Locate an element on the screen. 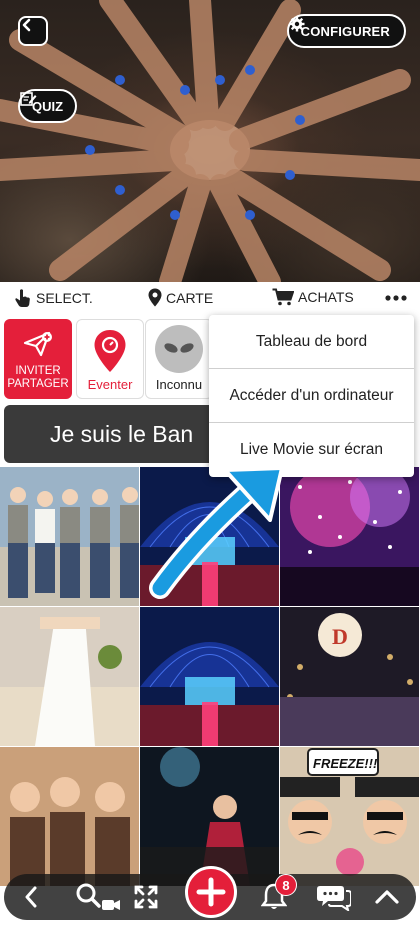  chat-icon is located at coordinates (334, 898).